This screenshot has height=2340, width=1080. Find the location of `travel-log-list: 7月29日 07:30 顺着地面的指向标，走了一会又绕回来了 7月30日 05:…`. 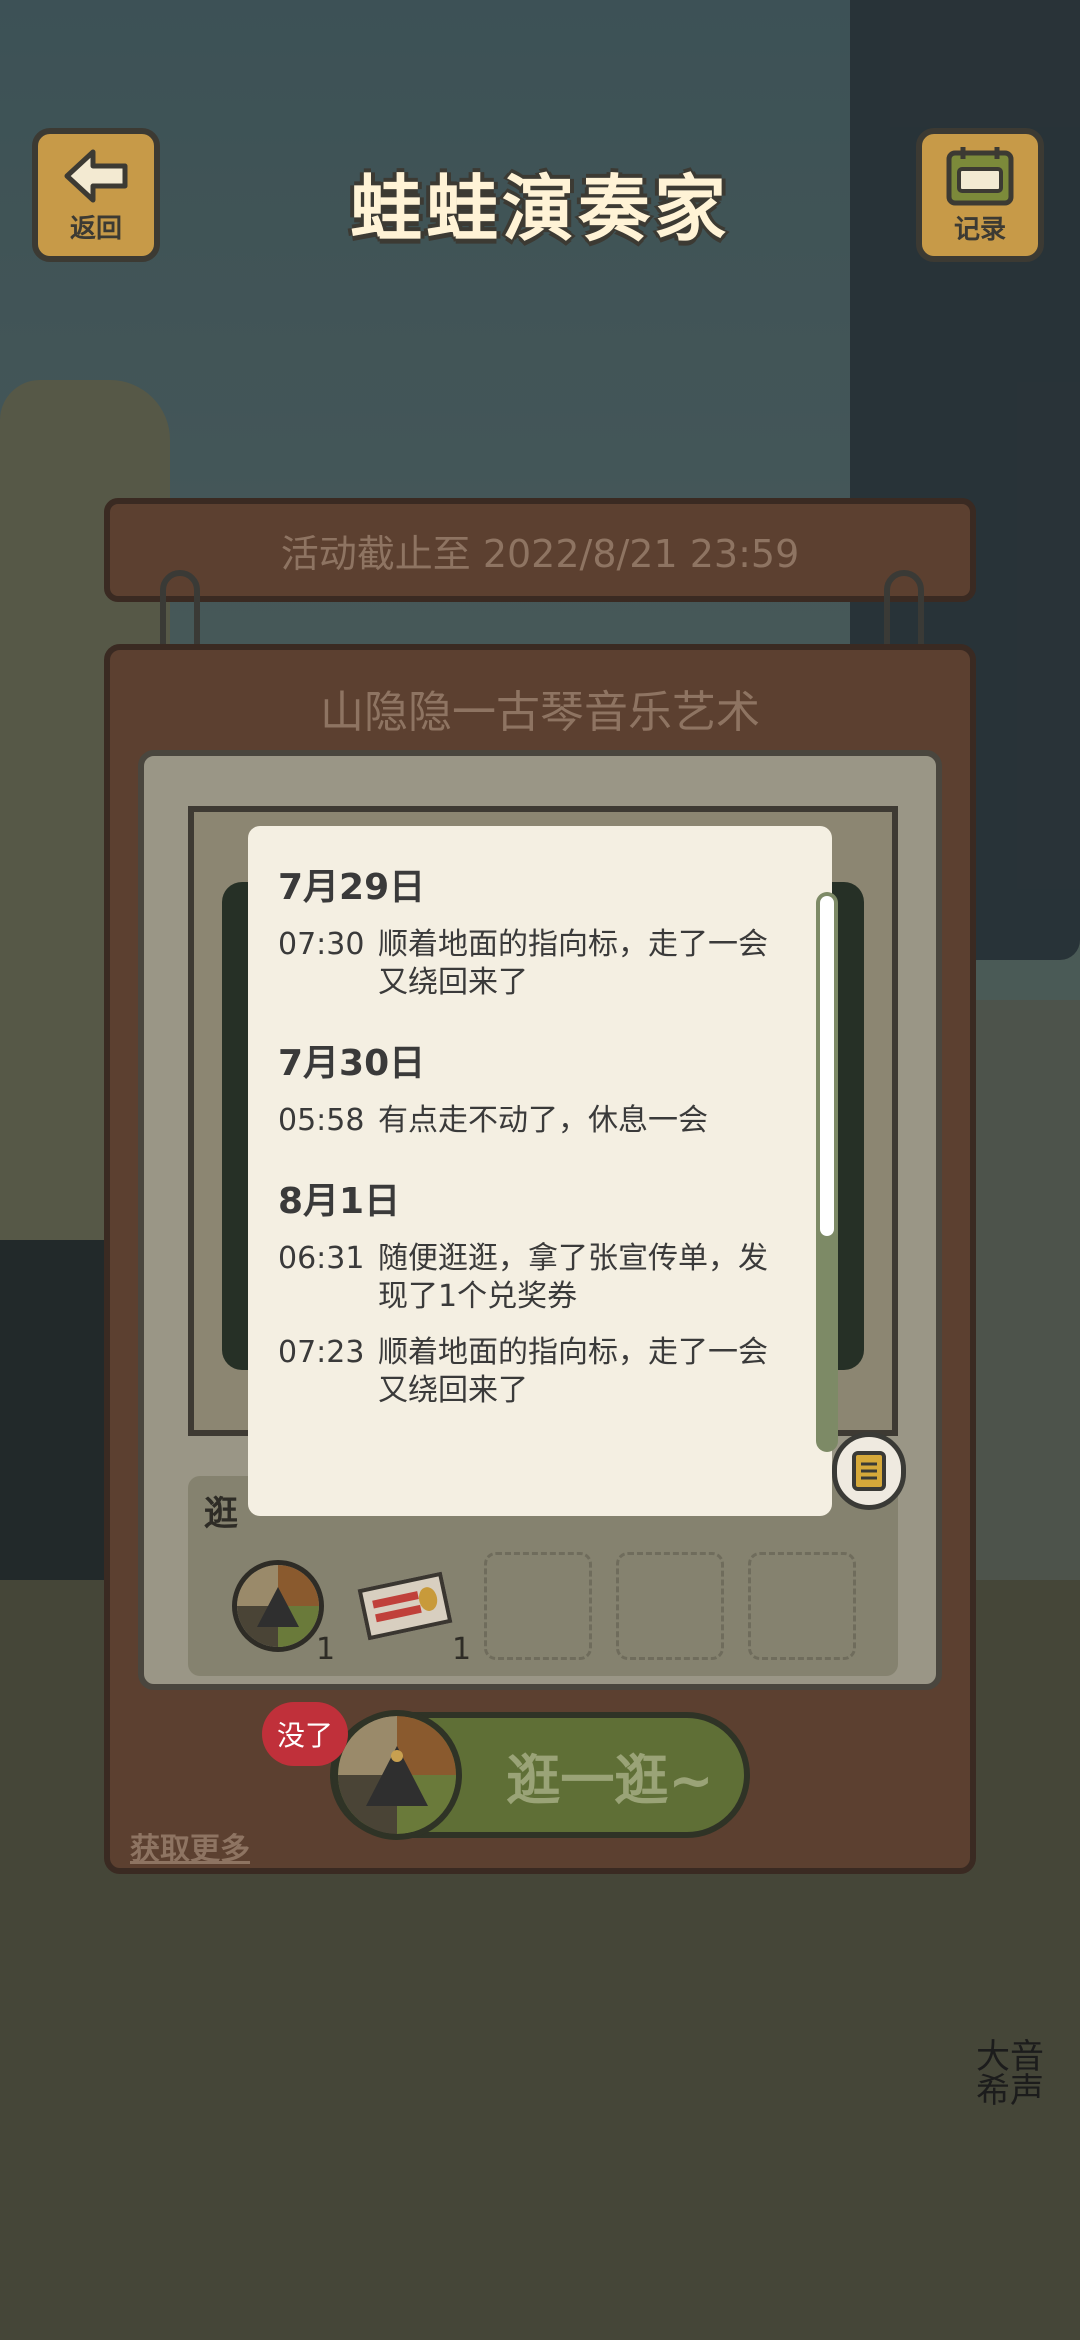

travel-log-list: 7月29日 07:30 顺着地面的指向标，走了一会又绕回来了 7月30日 05:… is located at coordinates (528, 1158).